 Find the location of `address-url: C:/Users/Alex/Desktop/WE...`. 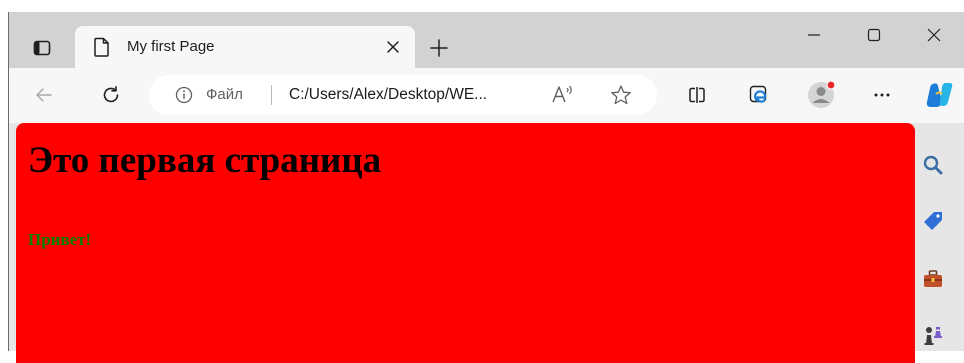

address-url: C:/Users/Alex/Desktop/WE... is located at coordinates (388, 95).